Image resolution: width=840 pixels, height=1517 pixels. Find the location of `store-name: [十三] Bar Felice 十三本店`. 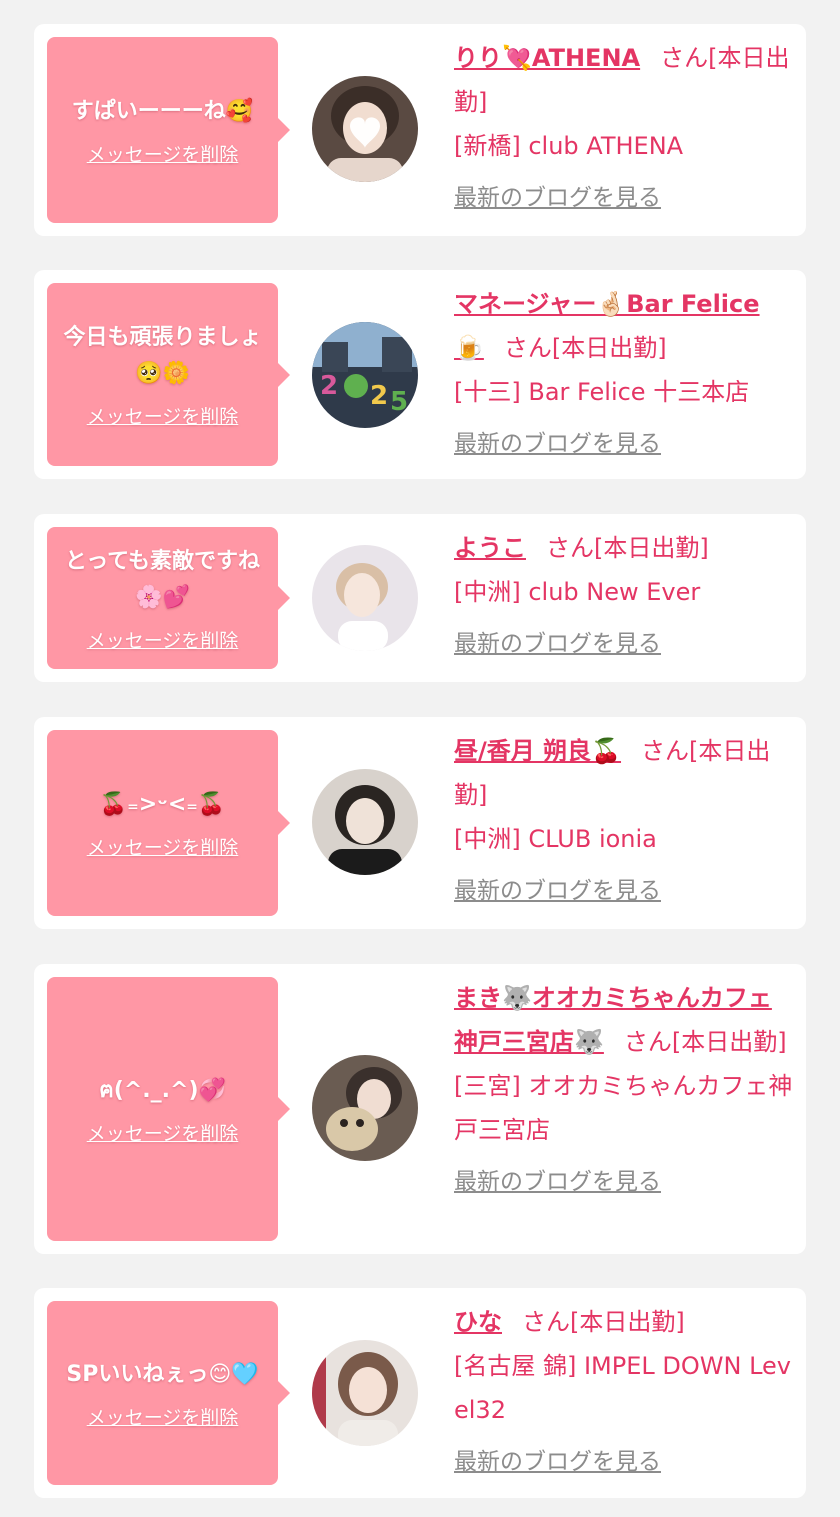

store-name: [十三] Bar Felice 十三本店 is located at coordinates (602, 392).